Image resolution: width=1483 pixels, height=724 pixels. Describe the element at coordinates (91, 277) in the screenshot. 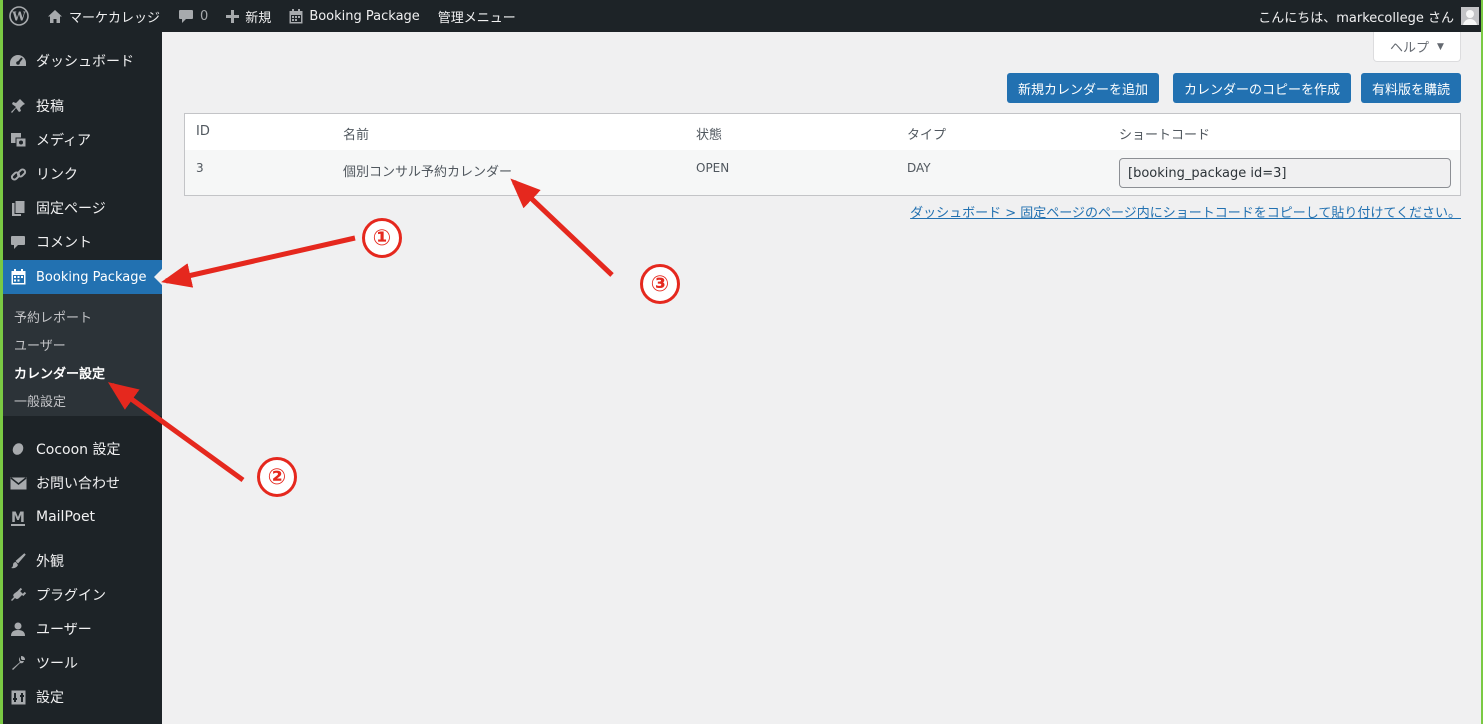

I see `sidebar-label-booking-package: Booking Package` at that location.